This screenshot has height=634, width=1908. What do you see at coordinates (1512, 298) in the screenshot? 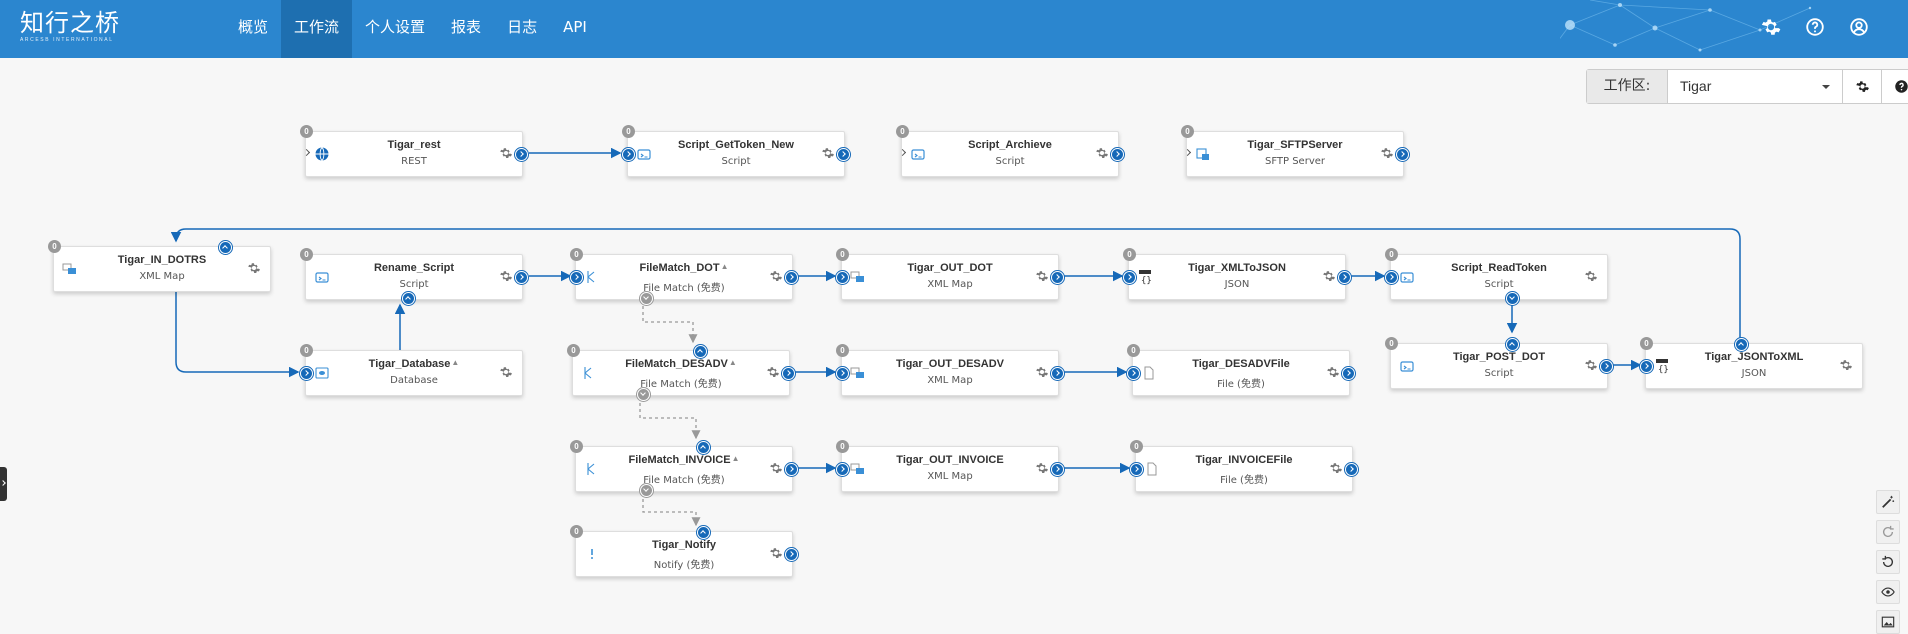
I see `output-port-bottom` at bounding box center [1512, 298].